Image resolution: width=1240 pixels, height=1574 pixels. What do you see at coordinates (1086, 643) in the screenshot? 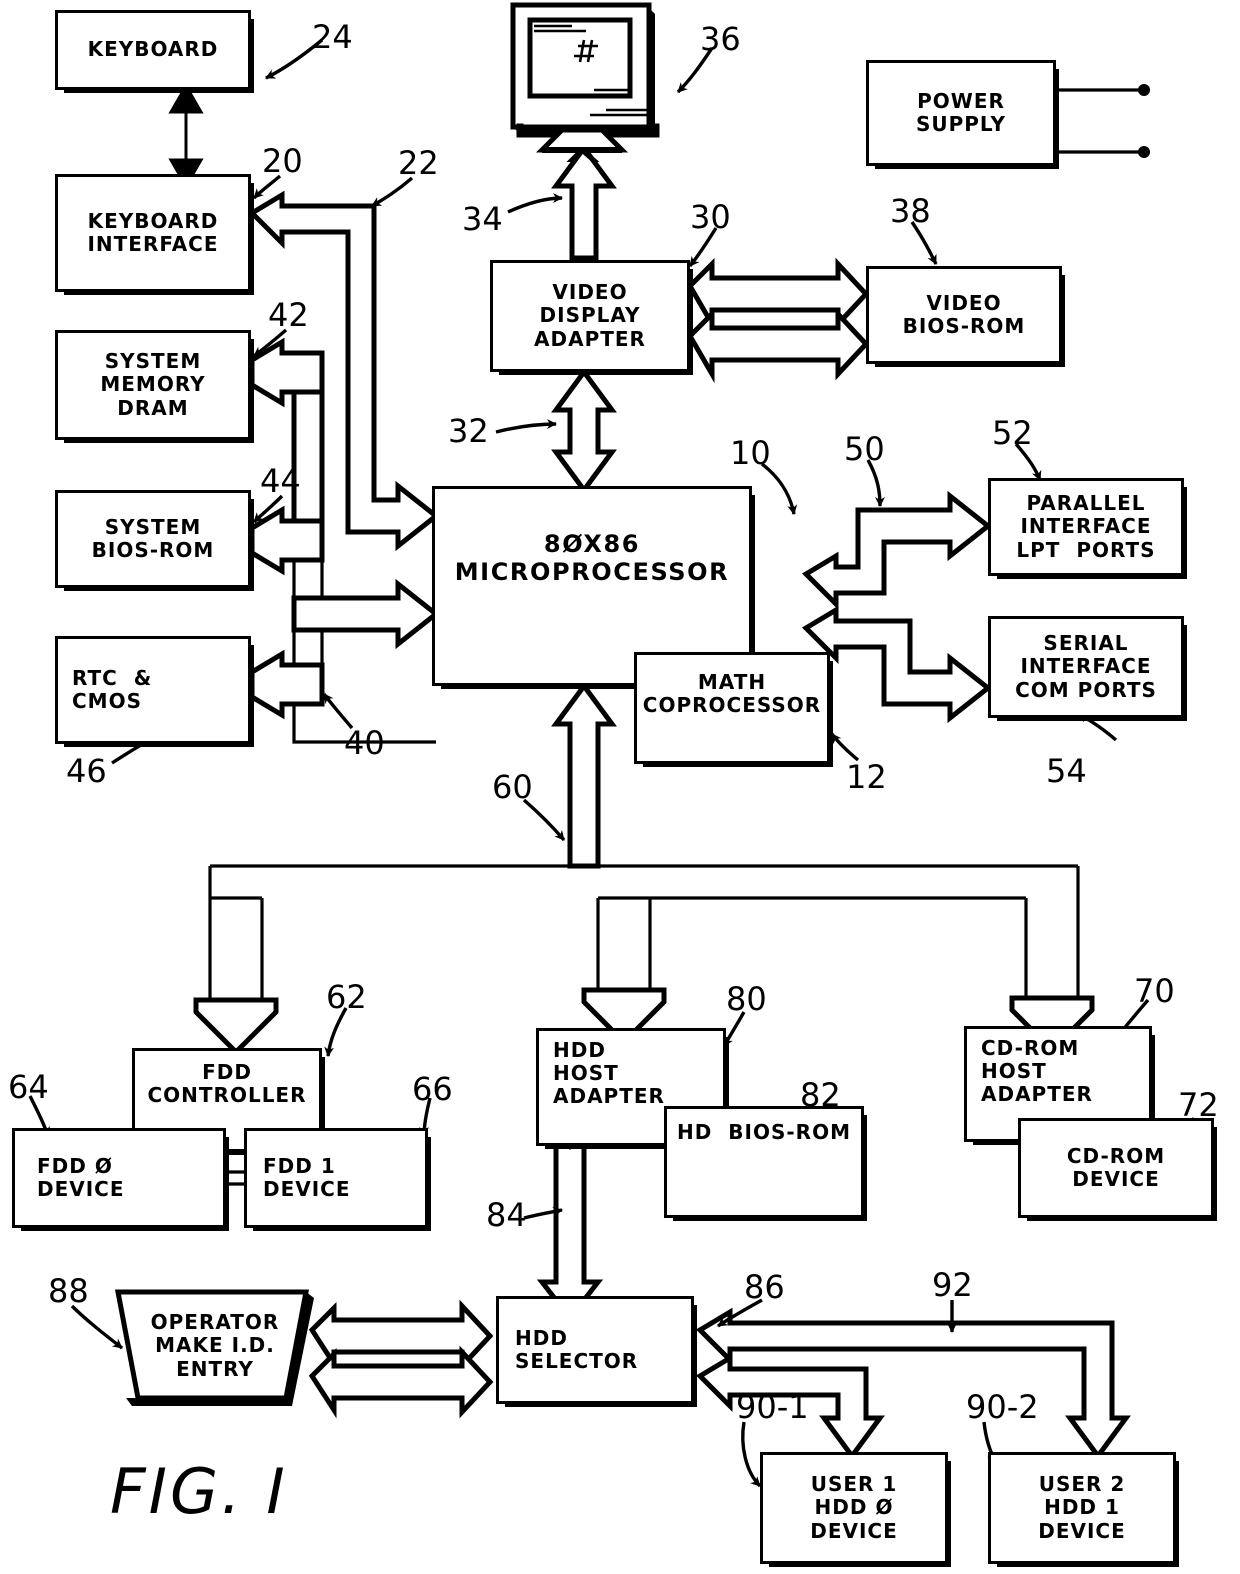
I see `serial-label-1: SERIAL` at bounding box center [1086, 643].